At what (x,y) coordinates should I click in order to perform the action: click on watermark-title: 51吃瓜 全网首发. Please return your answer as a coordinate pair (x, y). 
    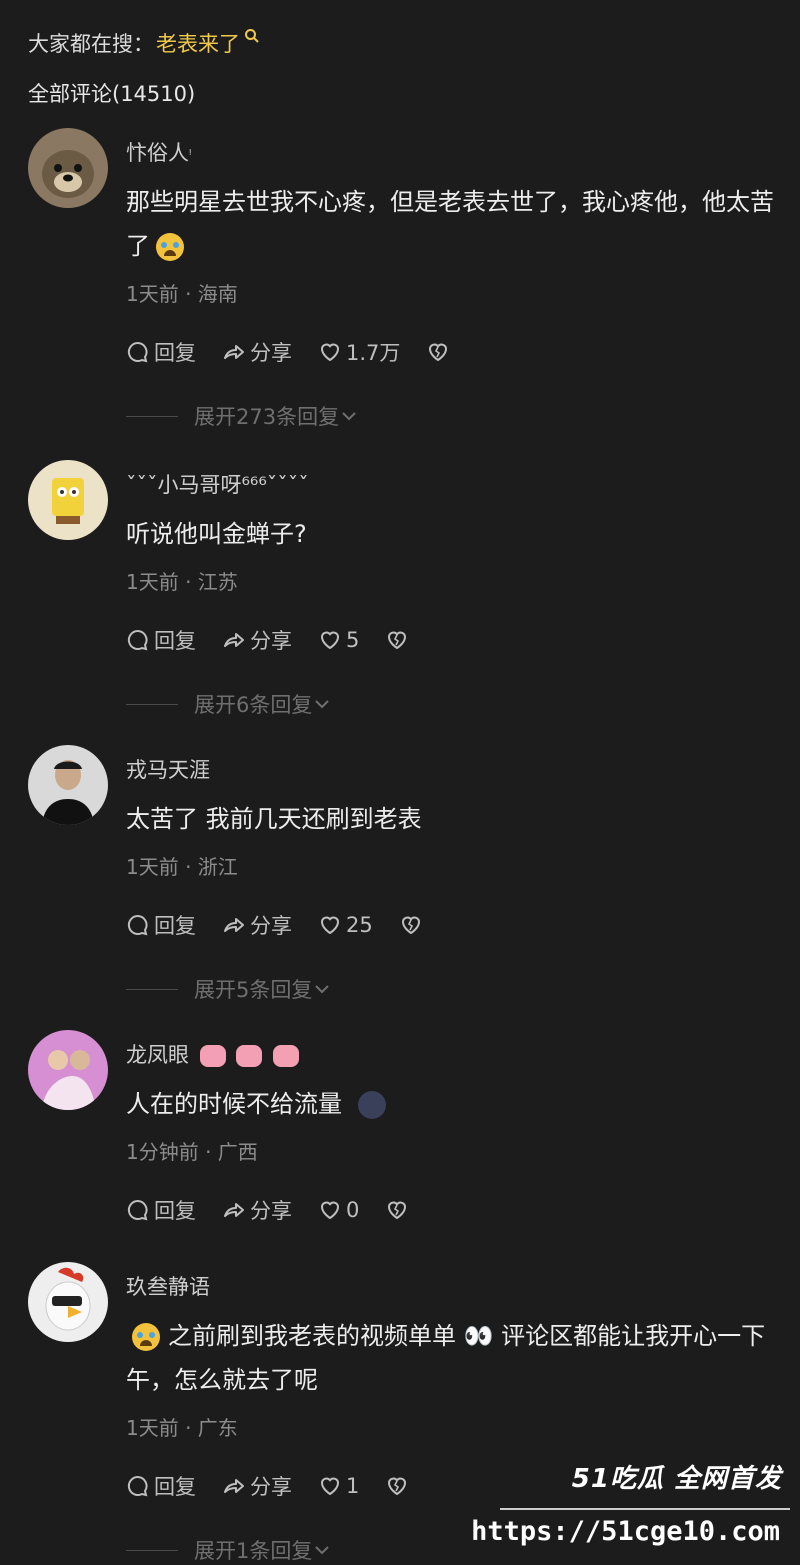
    Looking at the image, I should click on (676, 1479).